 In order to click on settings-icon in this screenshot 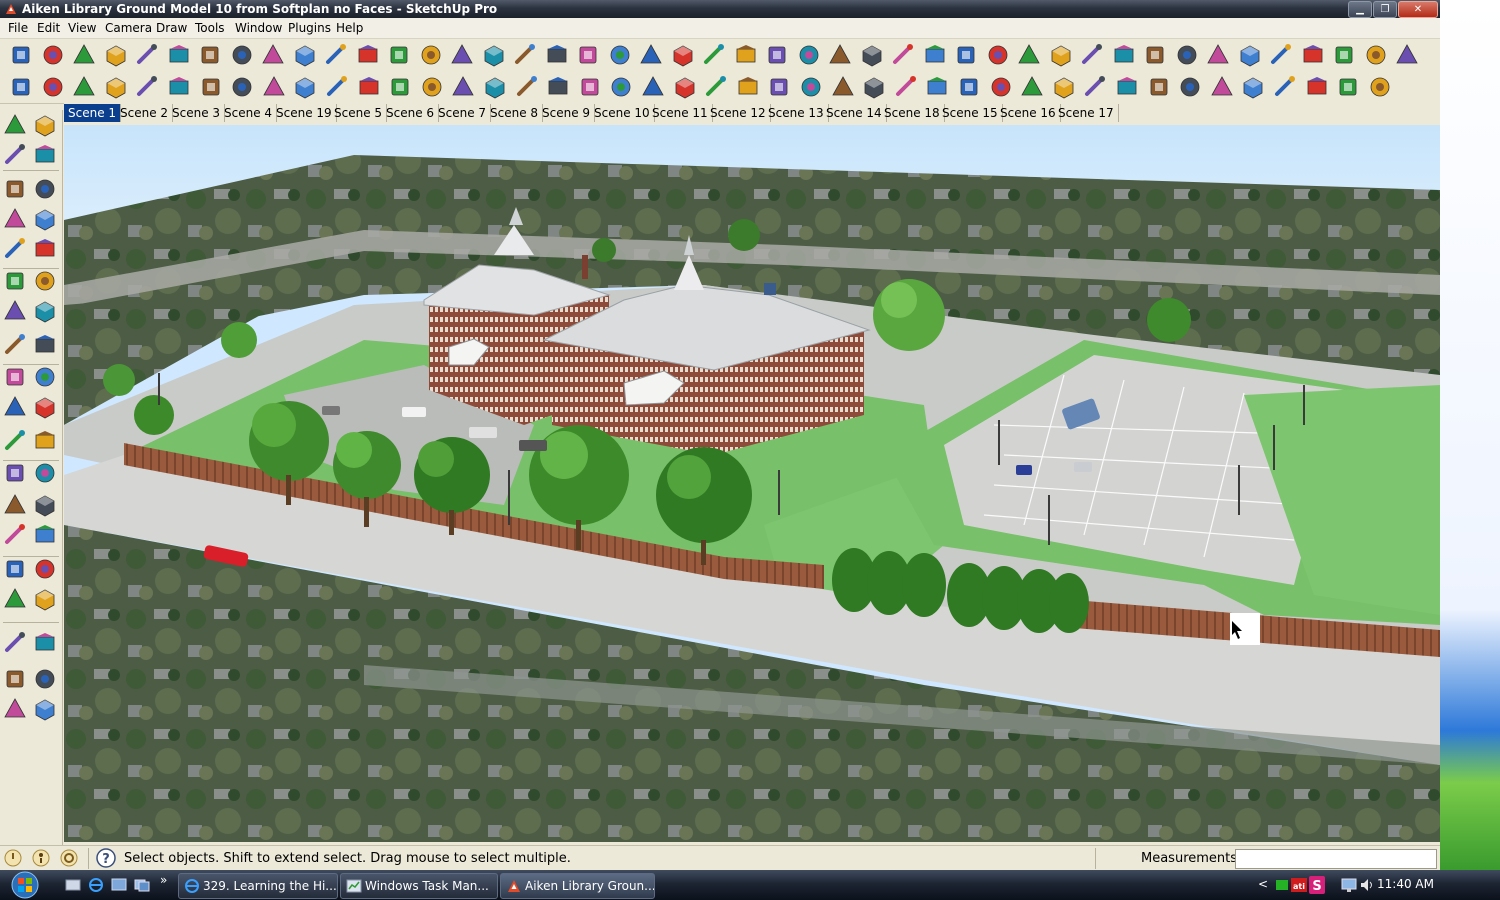, I will do `click(179, 87)`.